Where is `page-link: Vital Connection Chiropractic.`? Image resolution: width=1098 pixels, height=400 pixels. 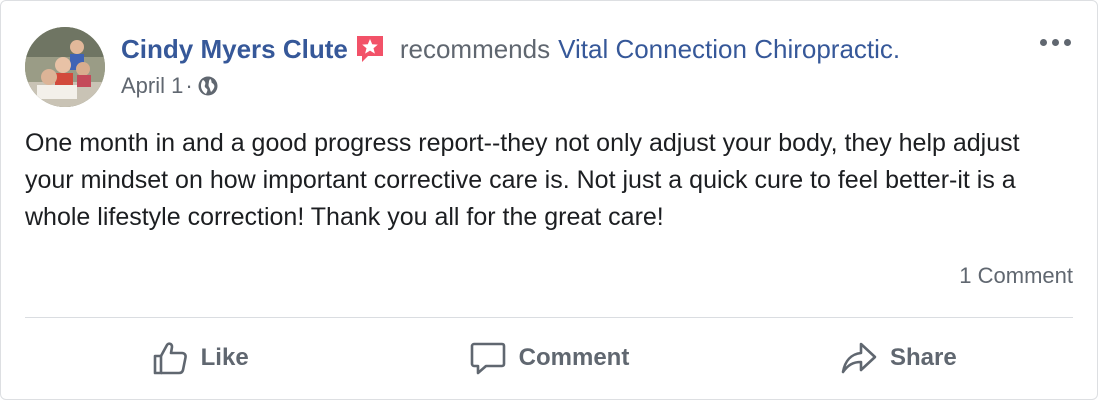 page-link: Vital Connection Chiropractic. is located at coordinates (729, 49).